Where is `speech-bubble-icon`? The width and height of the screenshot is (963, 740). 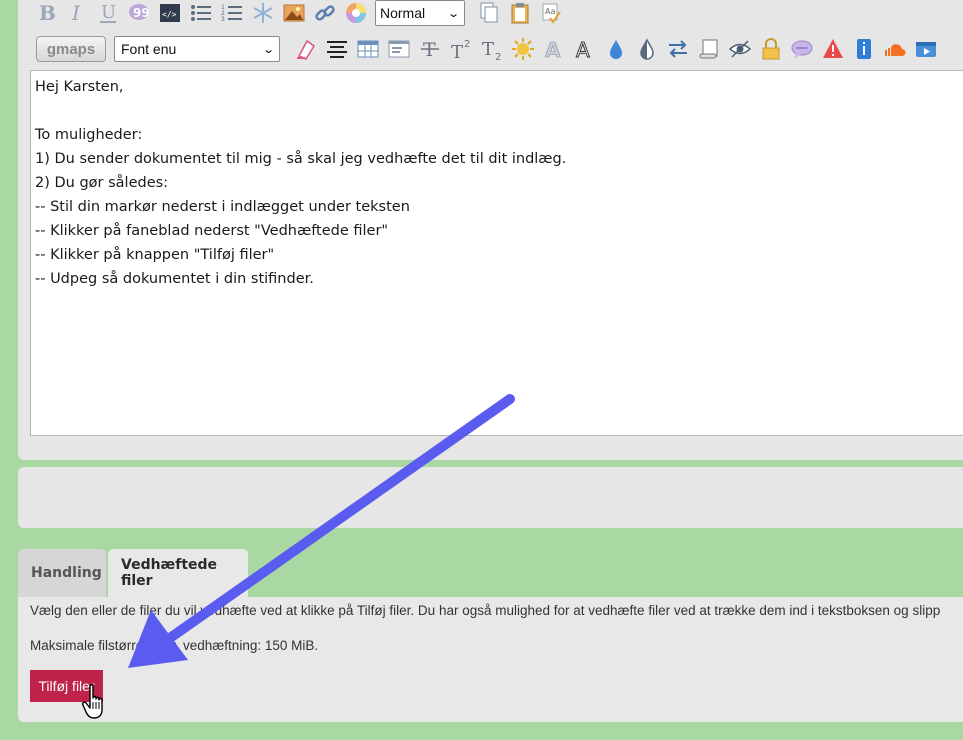 speech-bubble-icon is located at coordinates (801, 49).